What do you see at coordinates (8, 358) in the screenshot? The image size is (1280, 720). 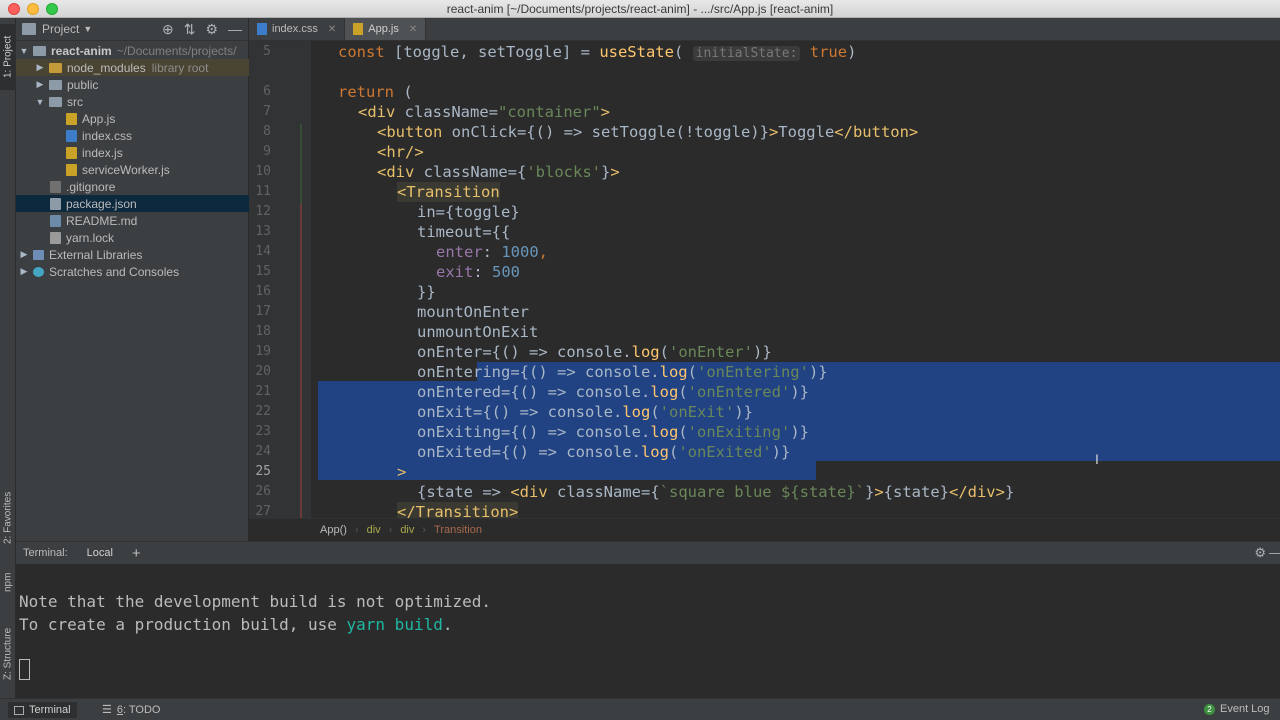 I see `left-tool-strip: 1: Project 2: Favorites npm Z: Structure` at bounding box center [8, 358].